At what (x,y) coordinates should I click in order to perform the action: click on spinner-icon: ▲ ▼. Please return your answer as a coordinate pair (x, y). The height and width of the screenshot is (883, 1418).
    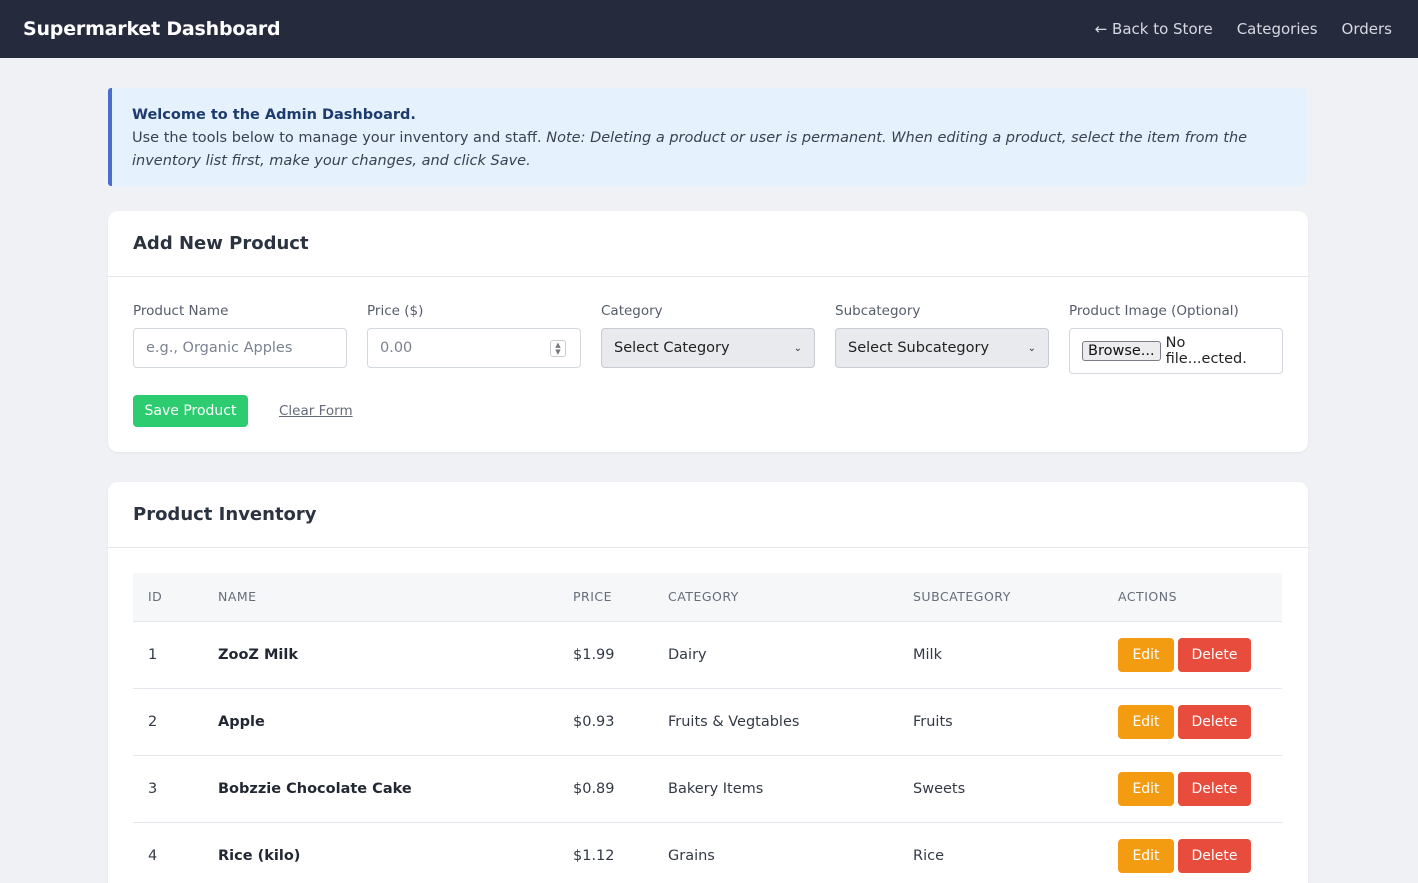
    Looking at the image, I should click on (558, 348).